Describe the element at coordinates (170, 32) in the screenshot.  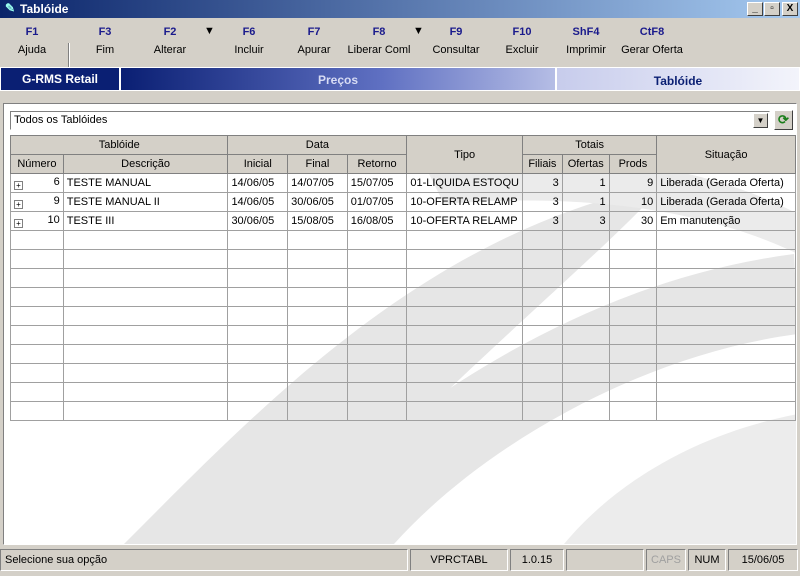
I see `edit-key: F2` at that location.